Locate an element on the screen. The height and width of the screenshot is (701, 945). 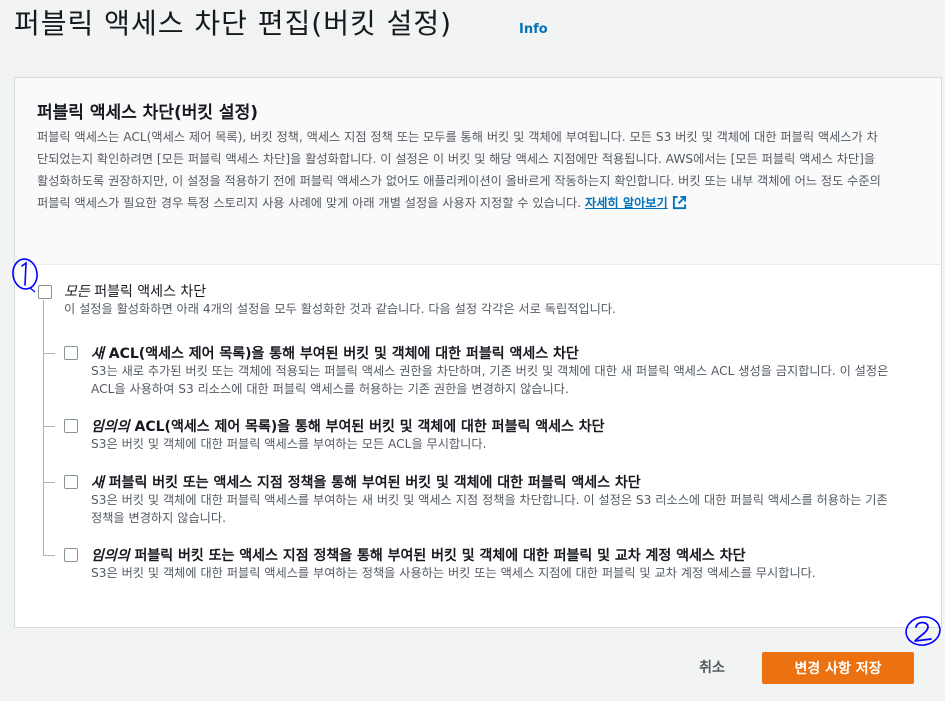
learn-more-link: 자세히 알아보기 is located at coordinates (636, 202).